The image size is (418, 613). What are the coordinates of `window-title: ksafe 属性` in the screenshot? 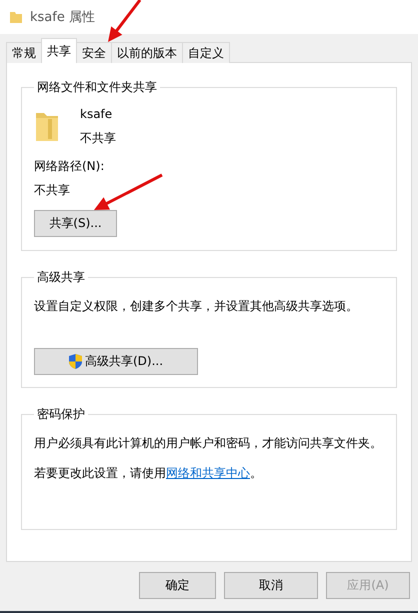 It's located at (62, 17).